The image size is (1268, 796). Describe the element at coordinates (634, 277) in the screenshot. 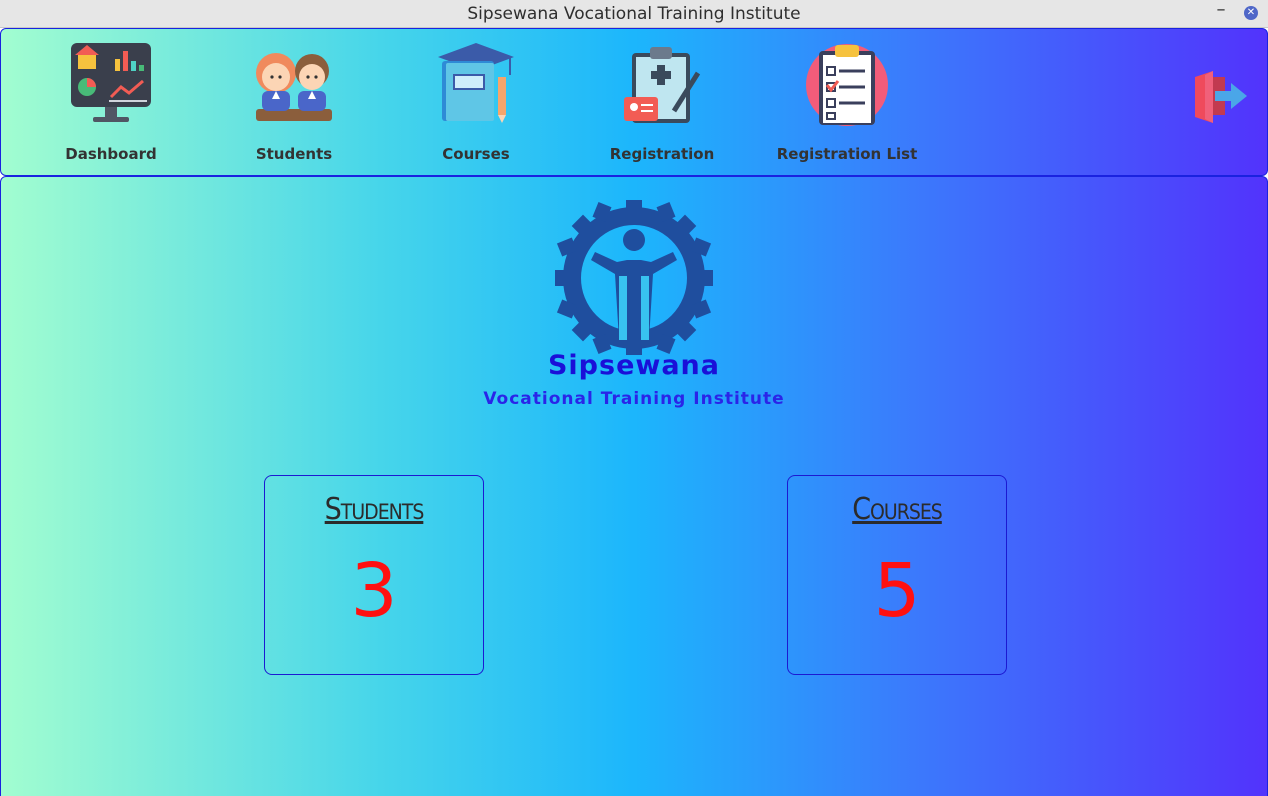

I see `institute-emblem-icon` at that location.